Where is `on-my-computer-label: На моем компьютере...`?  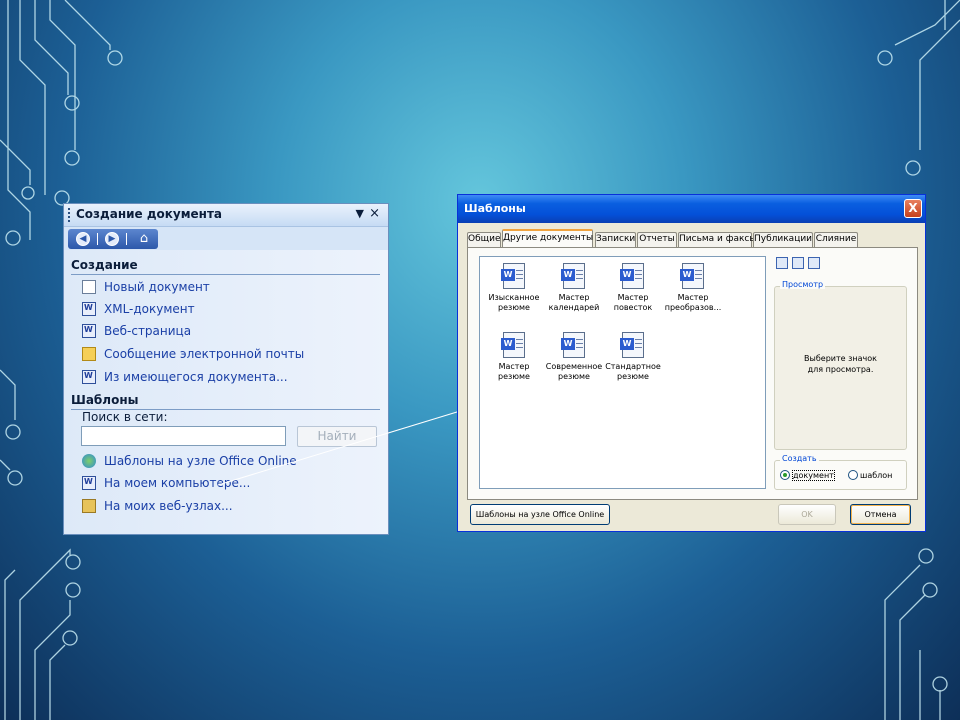
on-my-computer-label: На моем компьютере... is located at coordinates (177, 483).